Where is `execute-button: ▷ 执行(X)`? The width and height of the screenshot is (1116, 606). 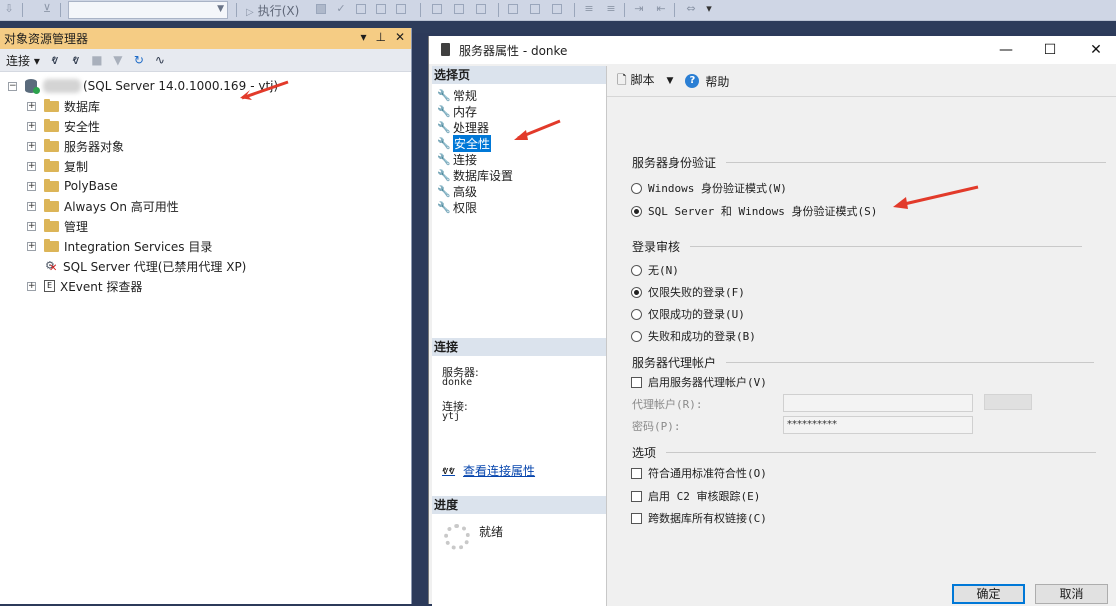
execute-button: ▷ 执行(X) is located at coordinates (272, 10).